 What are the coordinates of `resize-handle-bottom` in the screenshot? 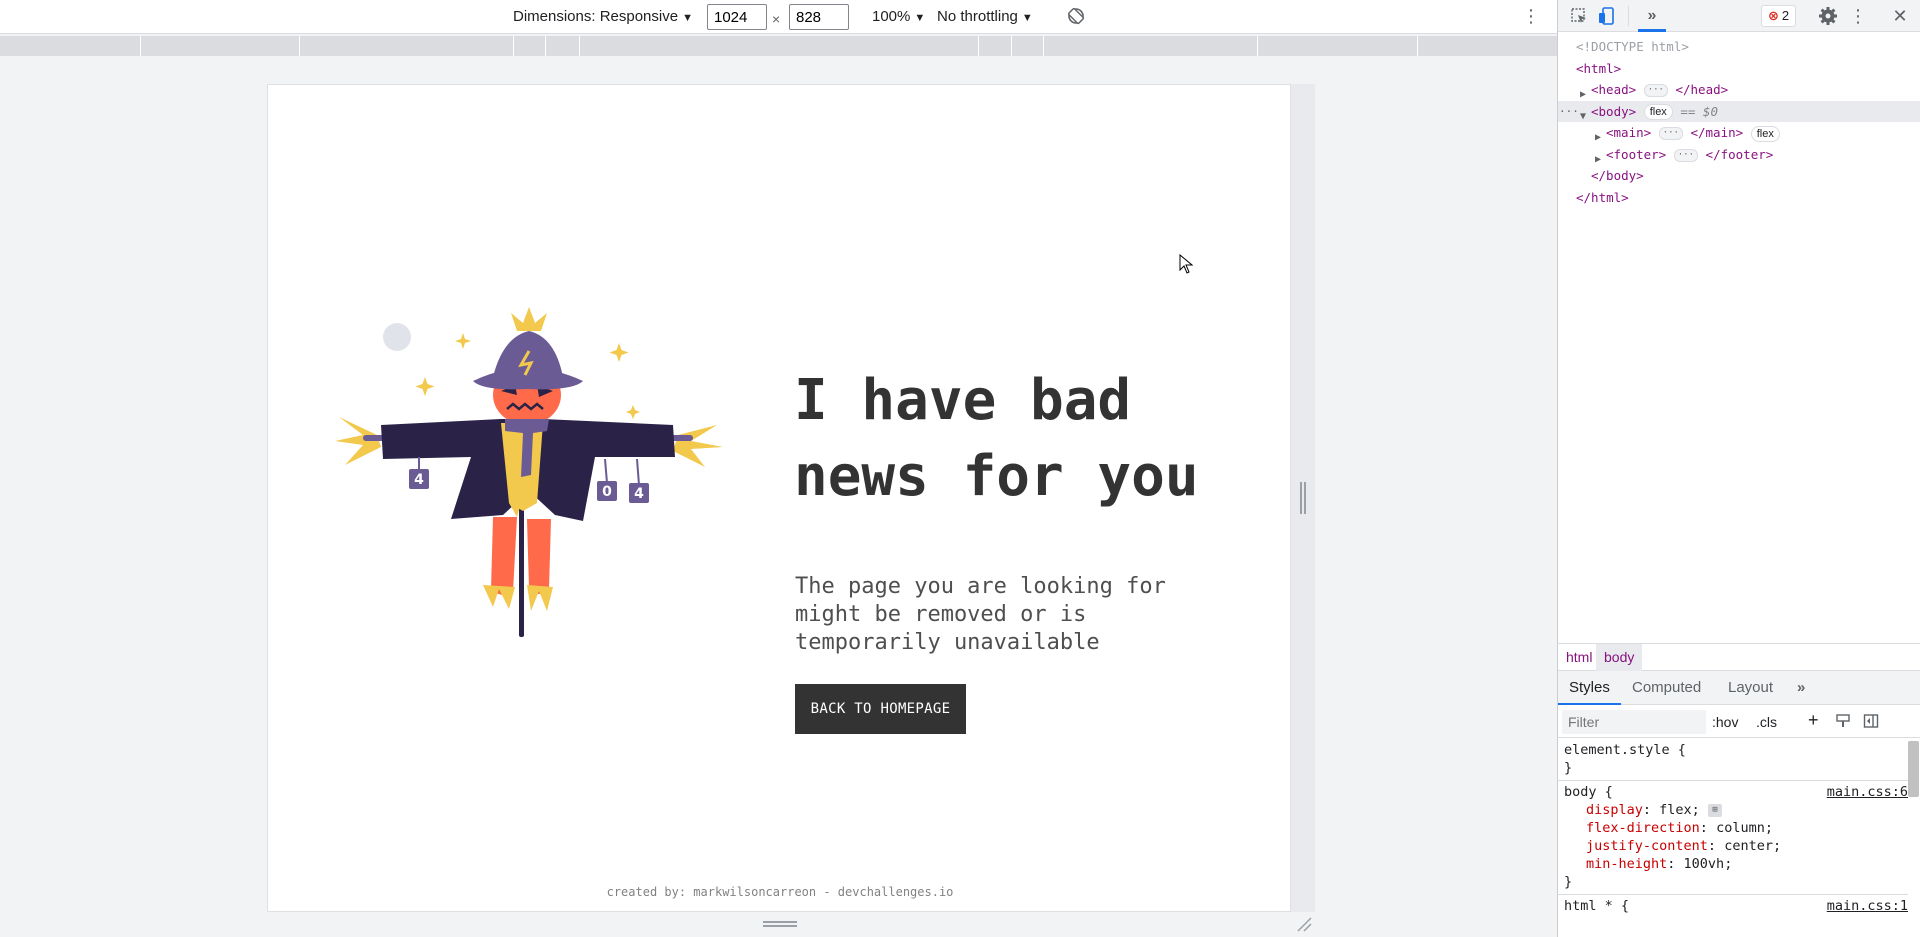 It's located at (780, 924).